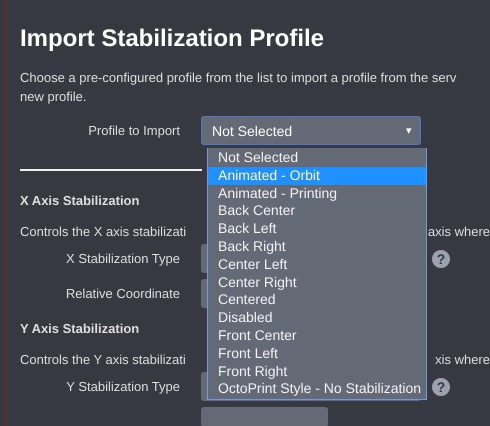 The height and width of the screenshot is (426, 490). Describe the element at coordinates (462, 360) in the screenshot. I see `description-text: xis where` at that location.